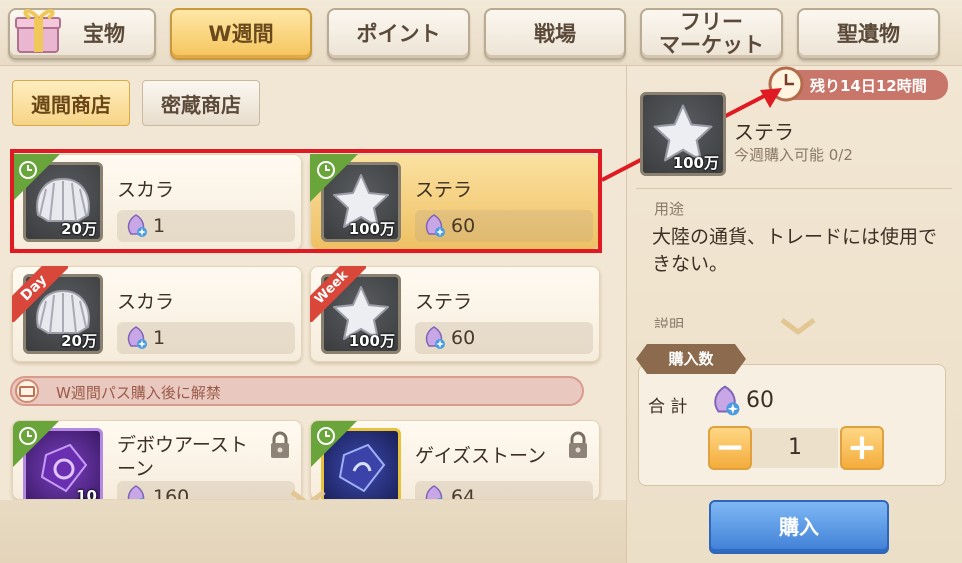 Image resolution: width=962 pixels, height=563 pixels. I want to click on tab-free-market-label: フリー マーケット, so click(711, 33).